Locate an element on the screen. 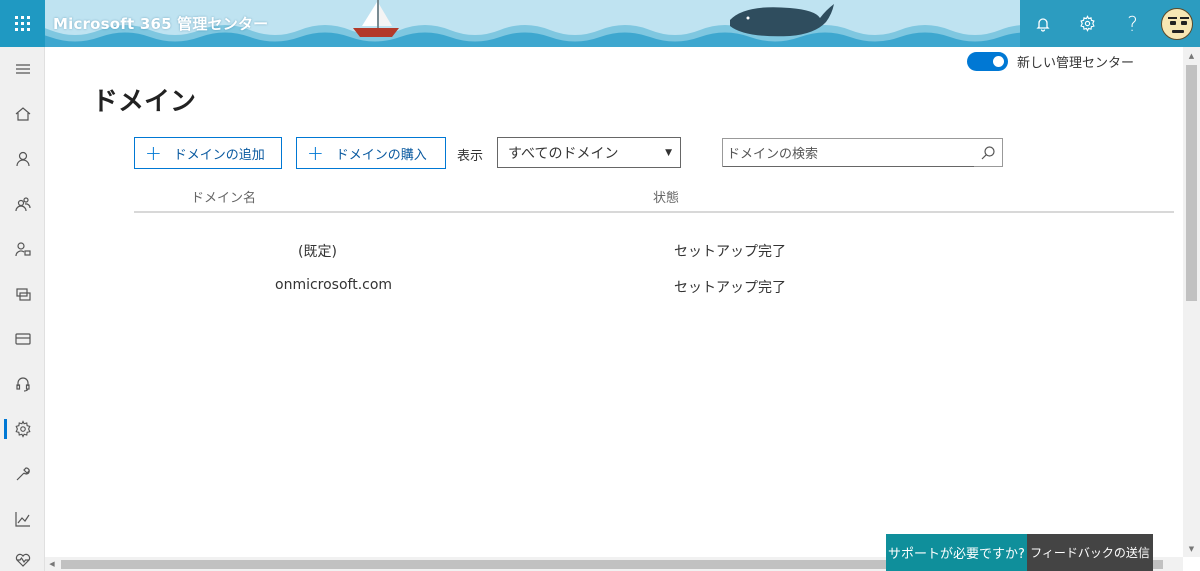 This screenshot has height=571, width=1200. waffle-icon is located at coordinates (22, 23).